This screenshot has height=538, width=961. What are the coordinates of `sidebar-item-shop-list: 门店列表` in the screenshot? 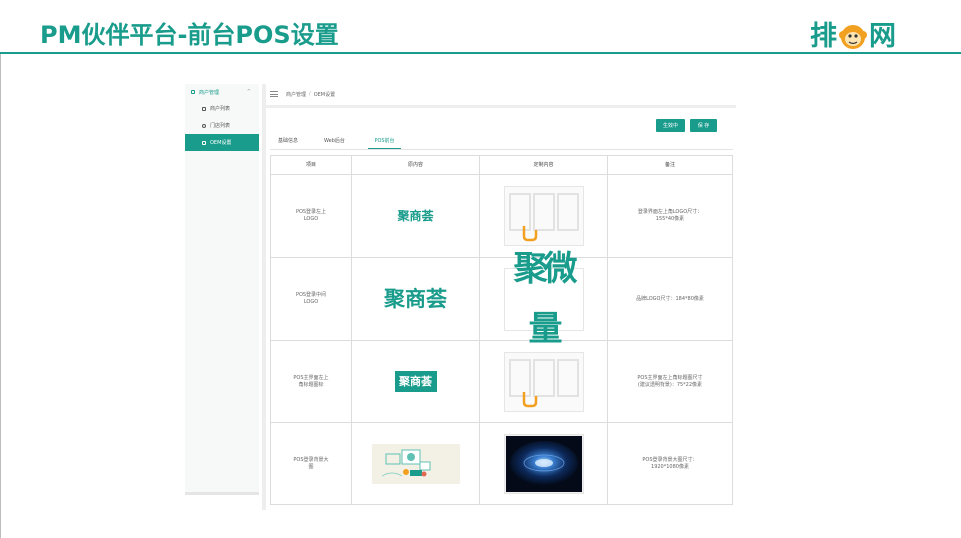 It's located at (222, 125).